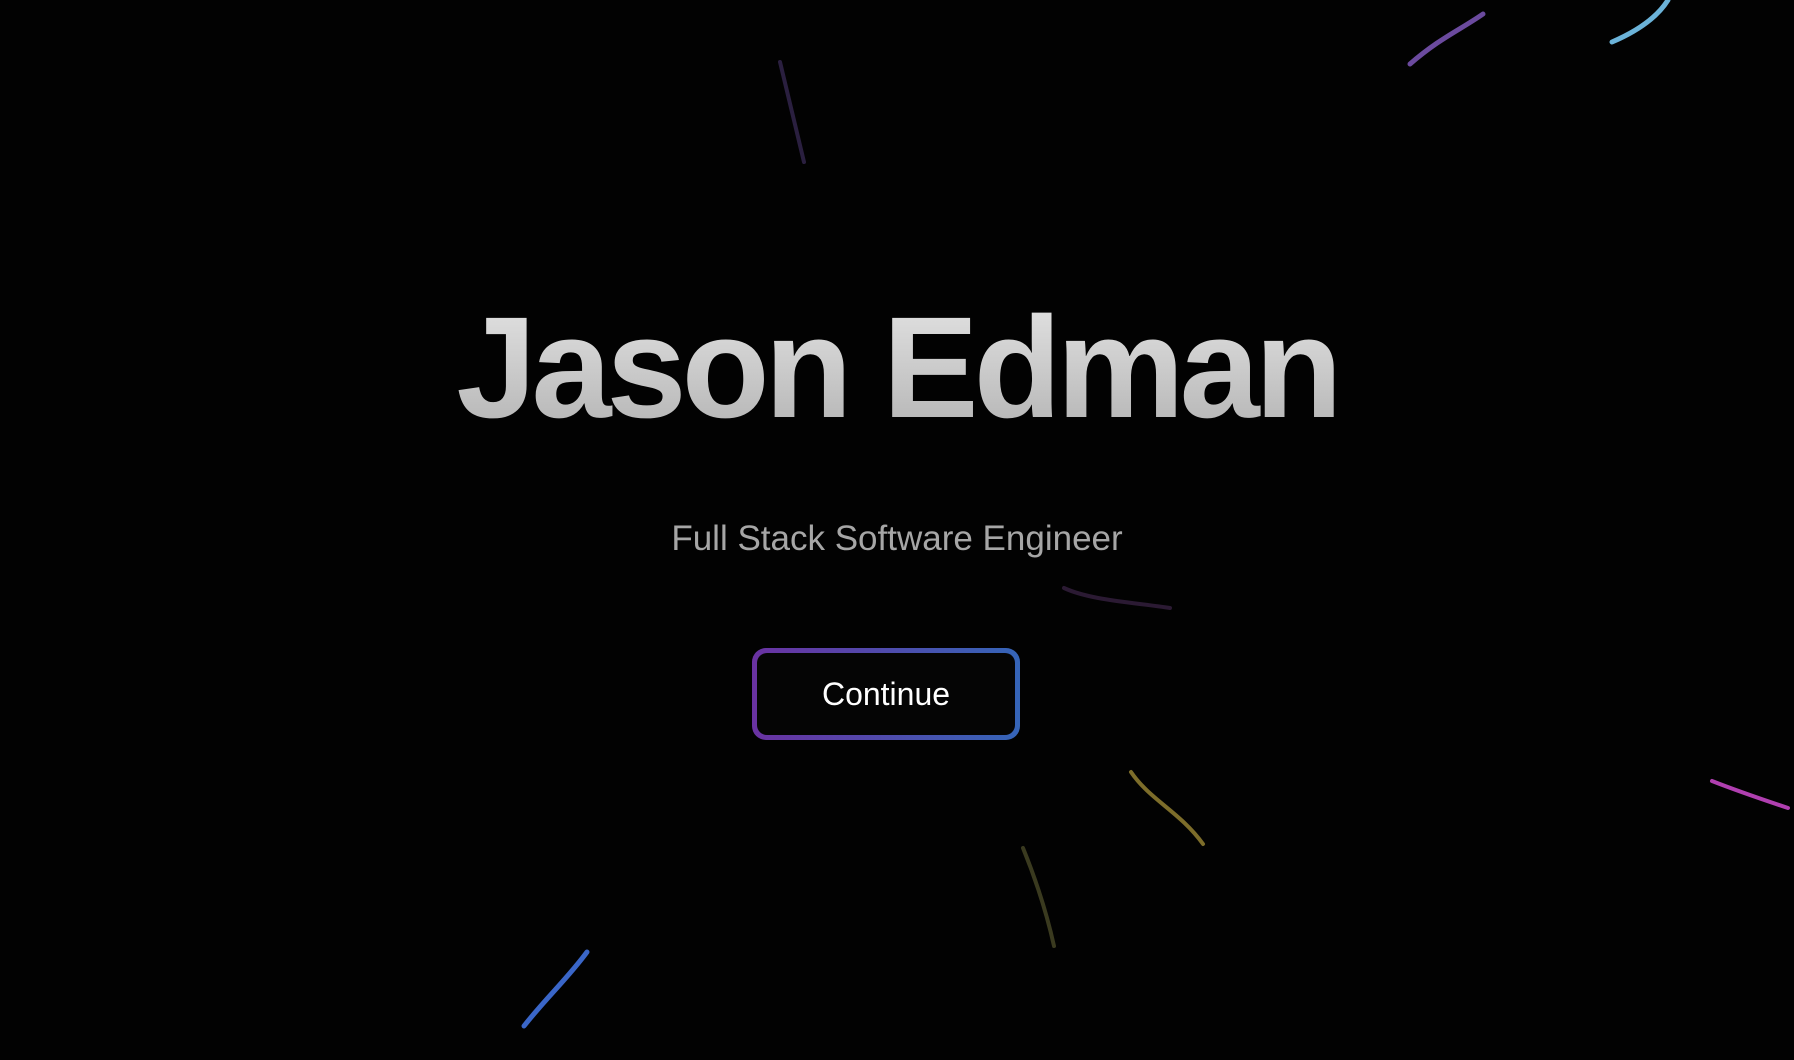  I want to click on continue-button: Continue, so click(886, 694).